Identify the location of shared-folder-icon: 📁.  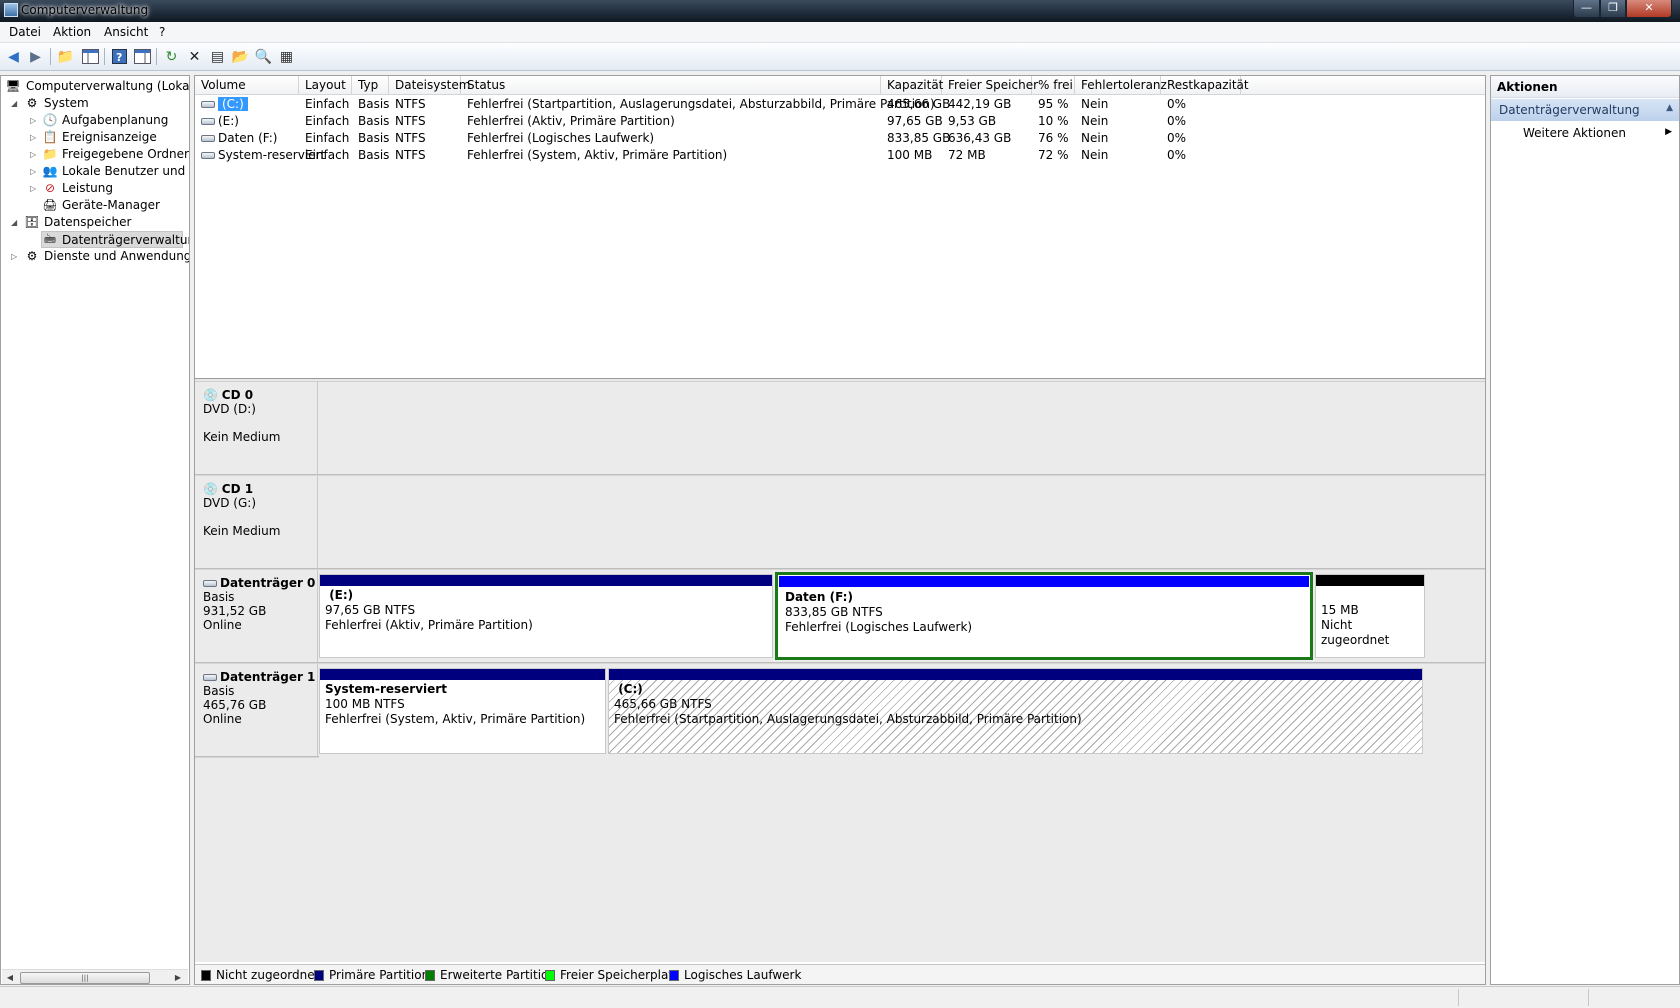
(50, 154).